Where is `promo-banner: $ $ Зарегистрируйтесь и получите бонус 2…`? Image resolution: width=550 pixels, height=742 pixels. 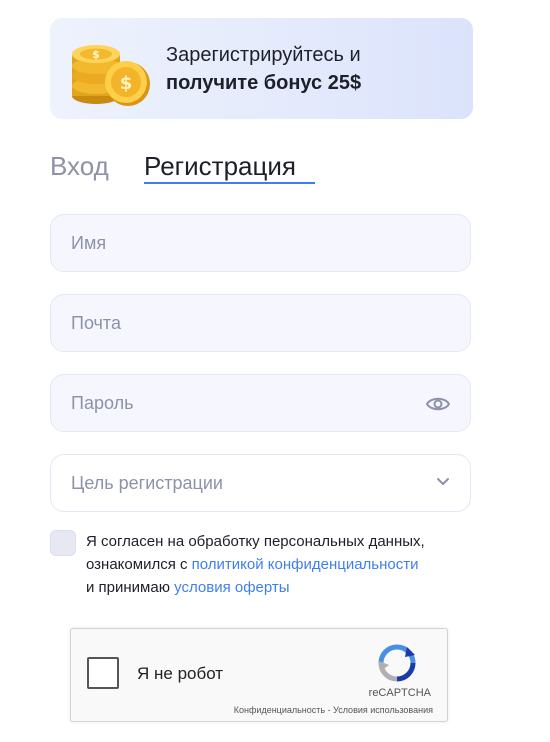
promo-banner: $ $ Зарегистрируйтесь и получите бонус 2… is located at coordinates (261, 68).